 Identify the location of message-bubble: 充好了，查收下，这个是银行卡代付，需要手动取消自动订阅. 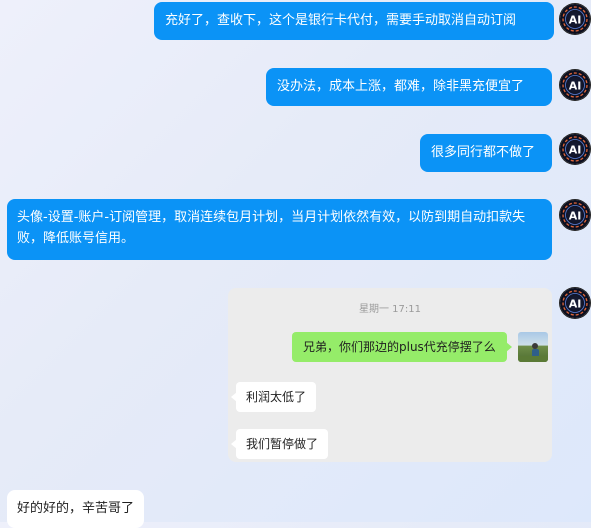
(354, 21).